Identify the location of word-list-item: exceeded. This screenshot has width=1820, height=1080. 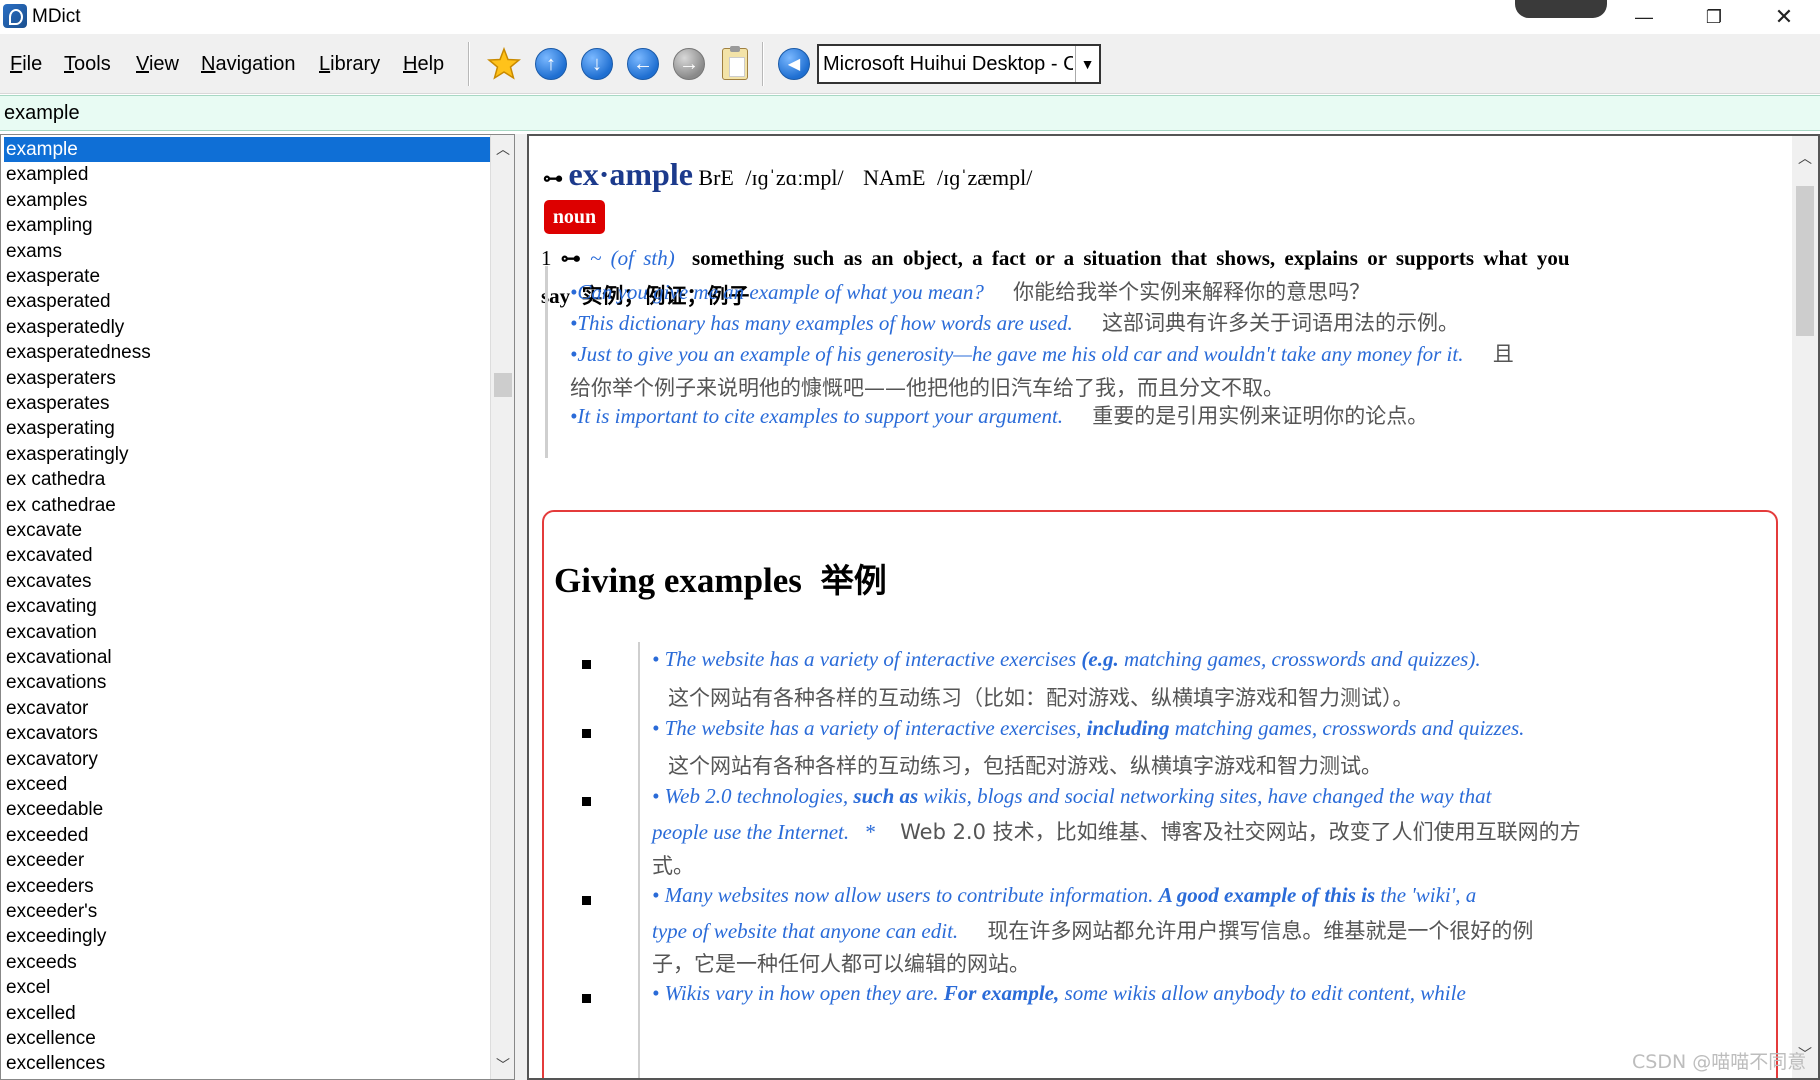
(247, 835).